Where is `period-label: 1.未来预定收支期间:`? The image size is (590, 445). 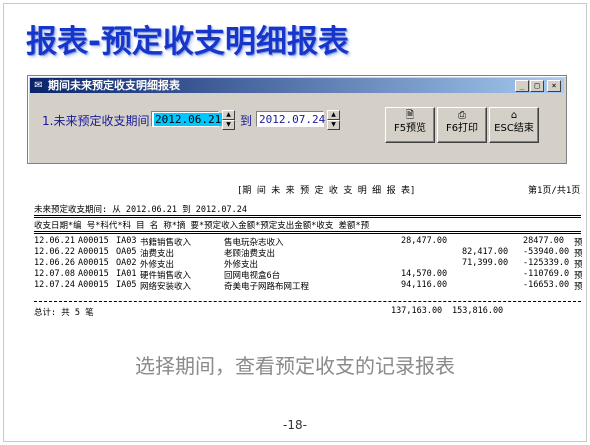
period-label: 1.未来预定收支期间: is located at coordinates (98, 121).